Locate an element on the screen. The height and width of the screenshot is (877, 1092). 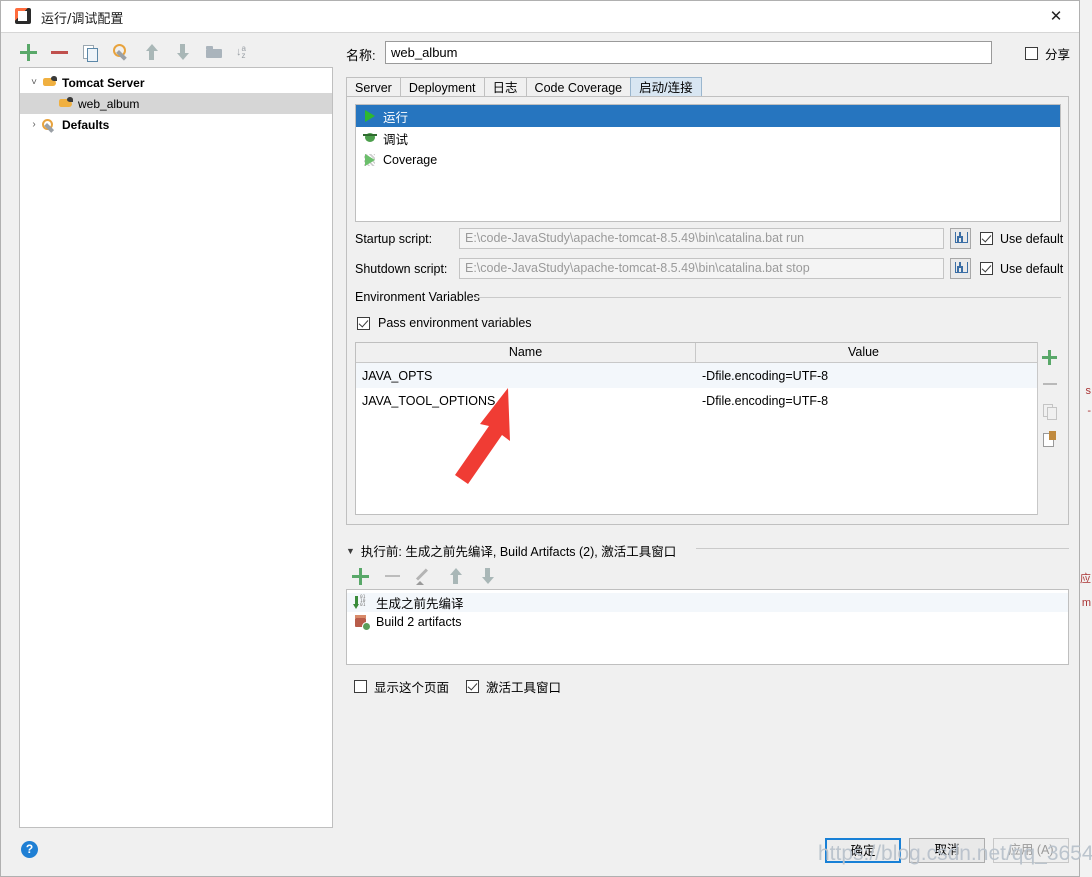
activate-tool-window-checkbox: 激活工具窗口 is located at coordinates (513, 686).